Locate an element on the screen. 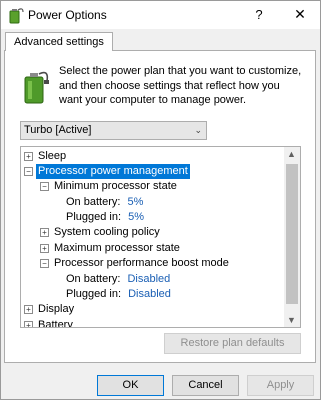  min-plugged-in-value: 5% is located at coordinates (136, 217).